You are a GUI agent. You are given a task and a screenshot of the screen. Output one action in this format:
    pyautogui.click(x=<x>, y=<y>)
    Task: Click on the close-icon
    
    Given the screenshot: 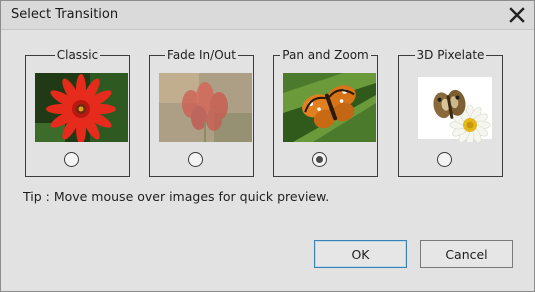 What is the action you would take?
    pyautogui.click(x=517, y=15)
    